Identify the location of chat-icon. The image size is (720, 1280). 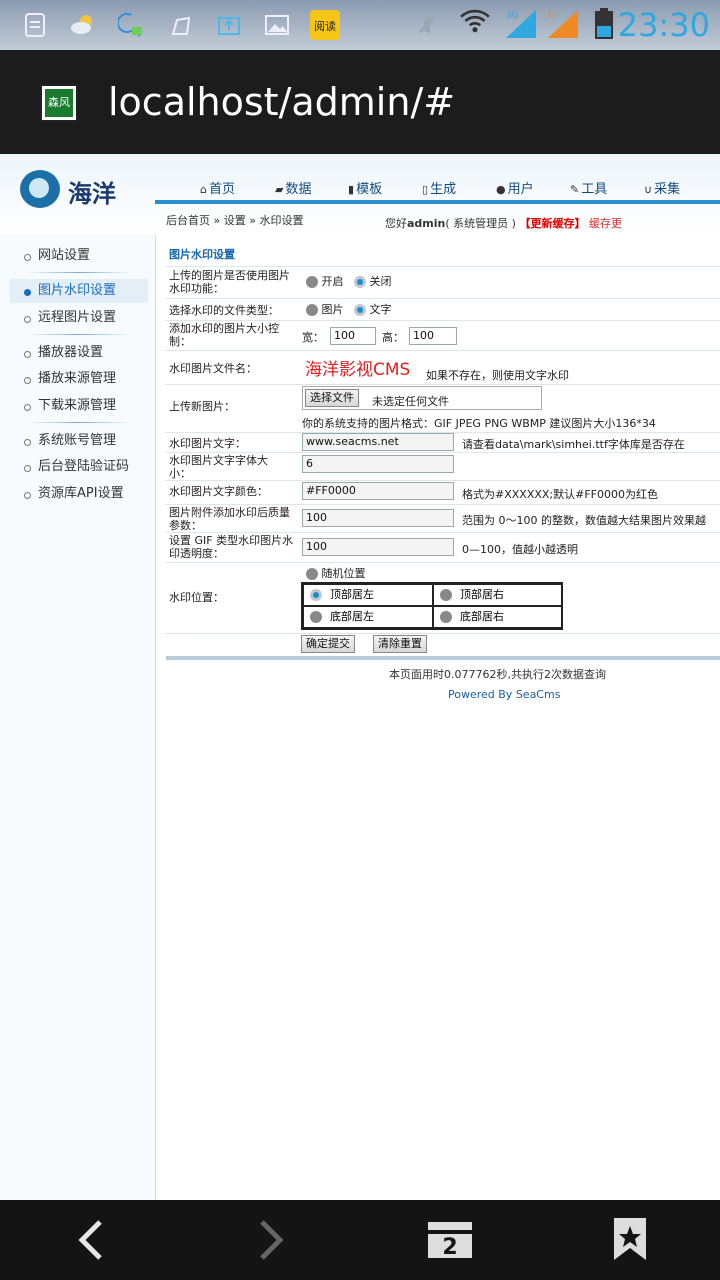
(130, 25).